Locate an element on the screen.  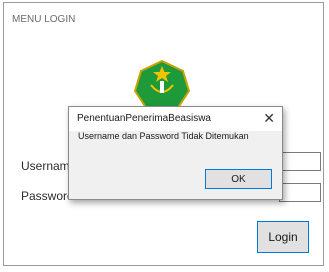
dialog-message: Username dan Password Tidak Ditemukan is located at coordinates (163, 136).